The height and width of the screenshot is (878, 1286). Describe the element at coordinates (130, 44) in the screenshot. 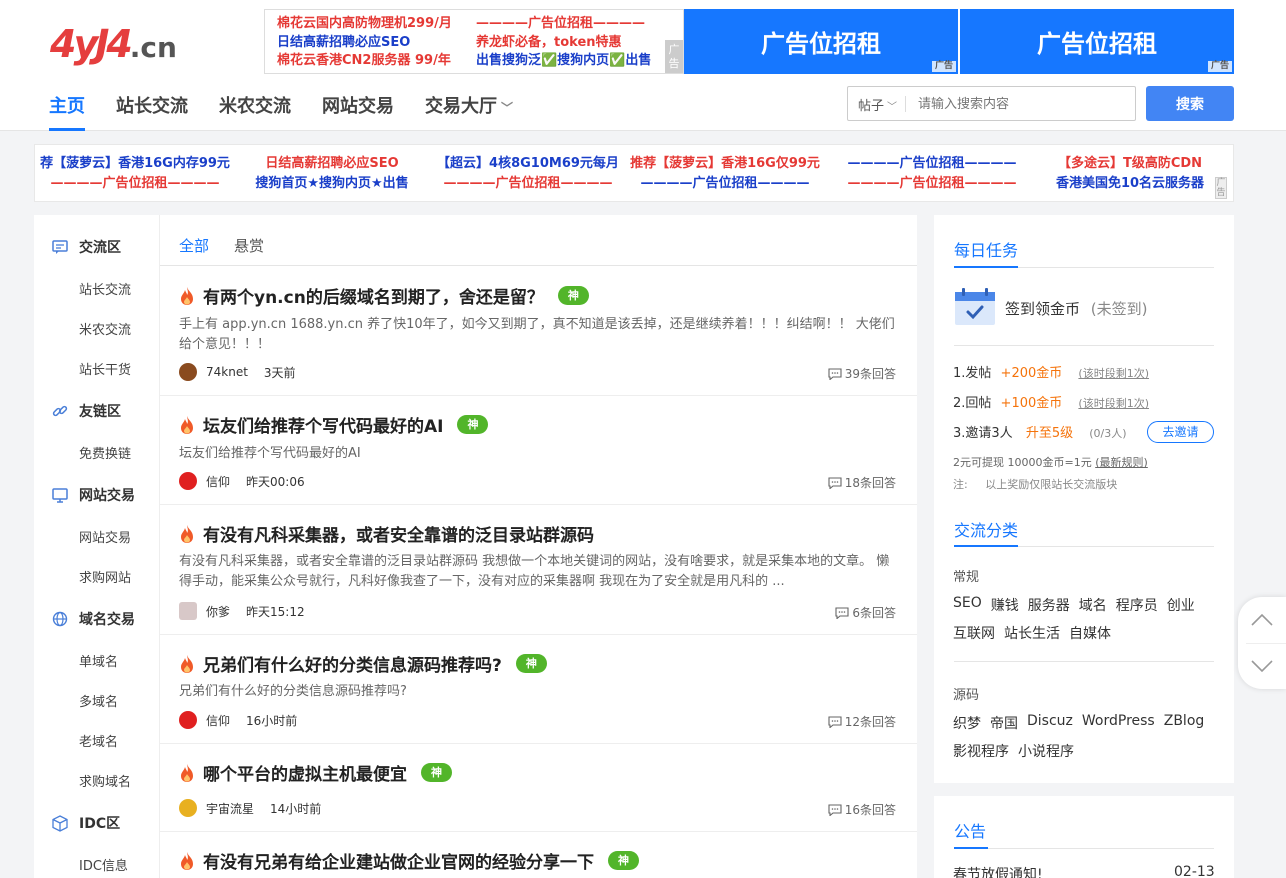

I see `site-logo: 4yJ4.cn` at that location.